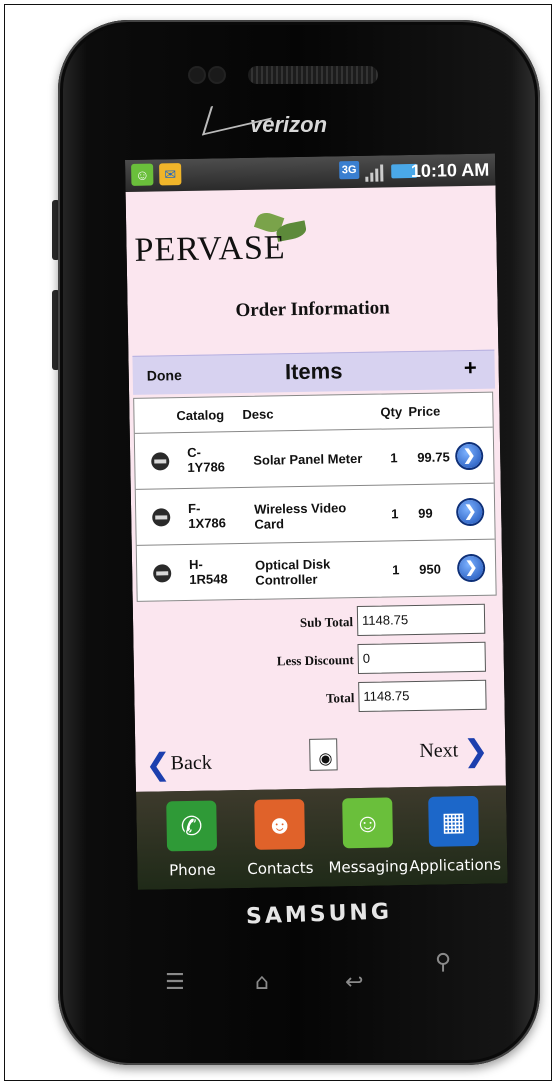 The width and height of the screenshot is (558, 1087). I want to click on table-row: F- 1X786 Wireless Video Card 1 99 ❯, so click(315, 514).